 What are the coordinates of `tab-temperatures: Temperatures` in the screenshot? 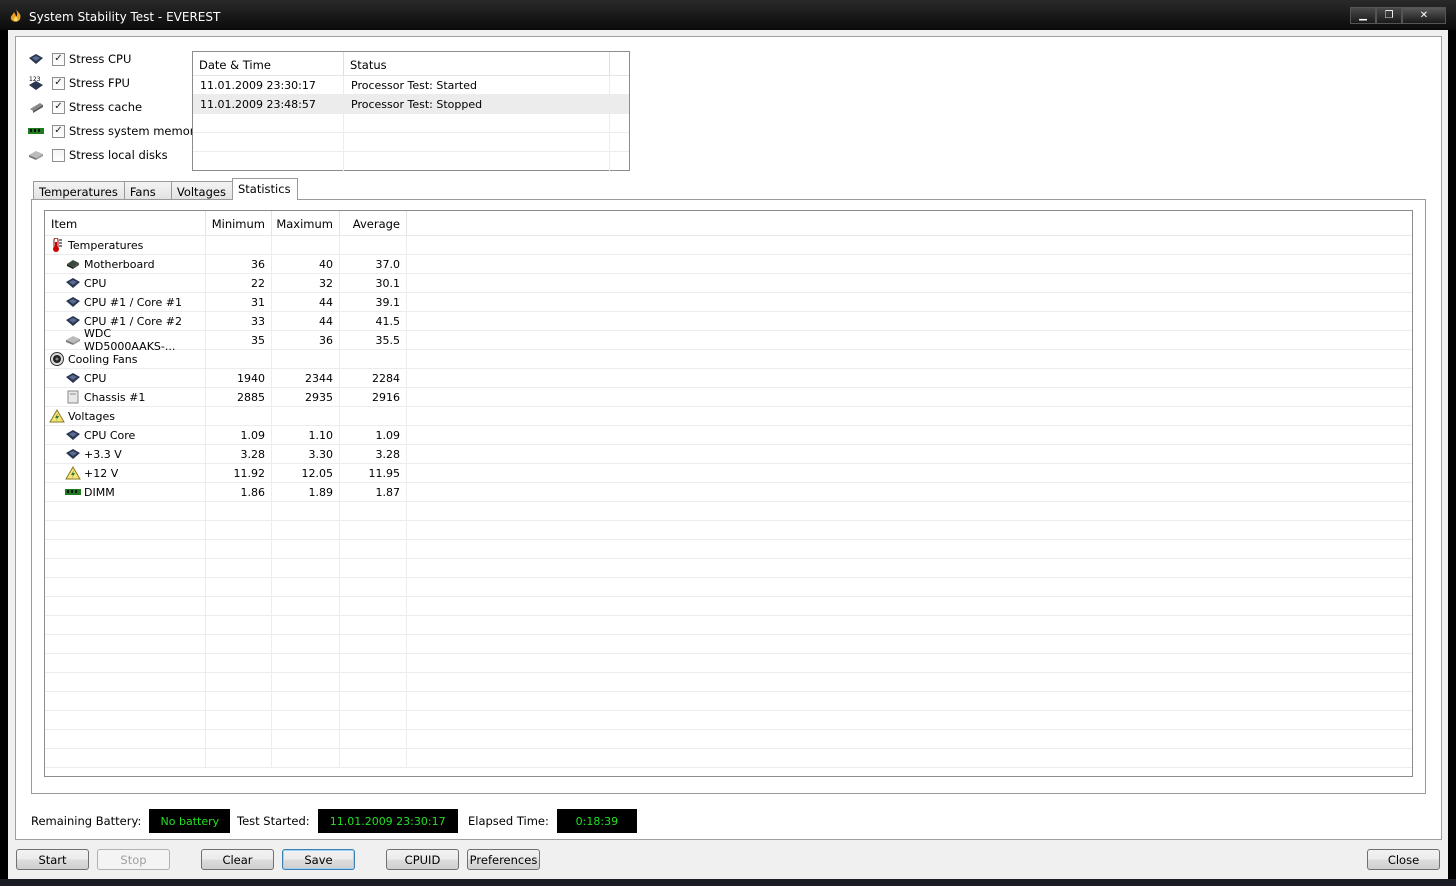 It's located at (79, 190).